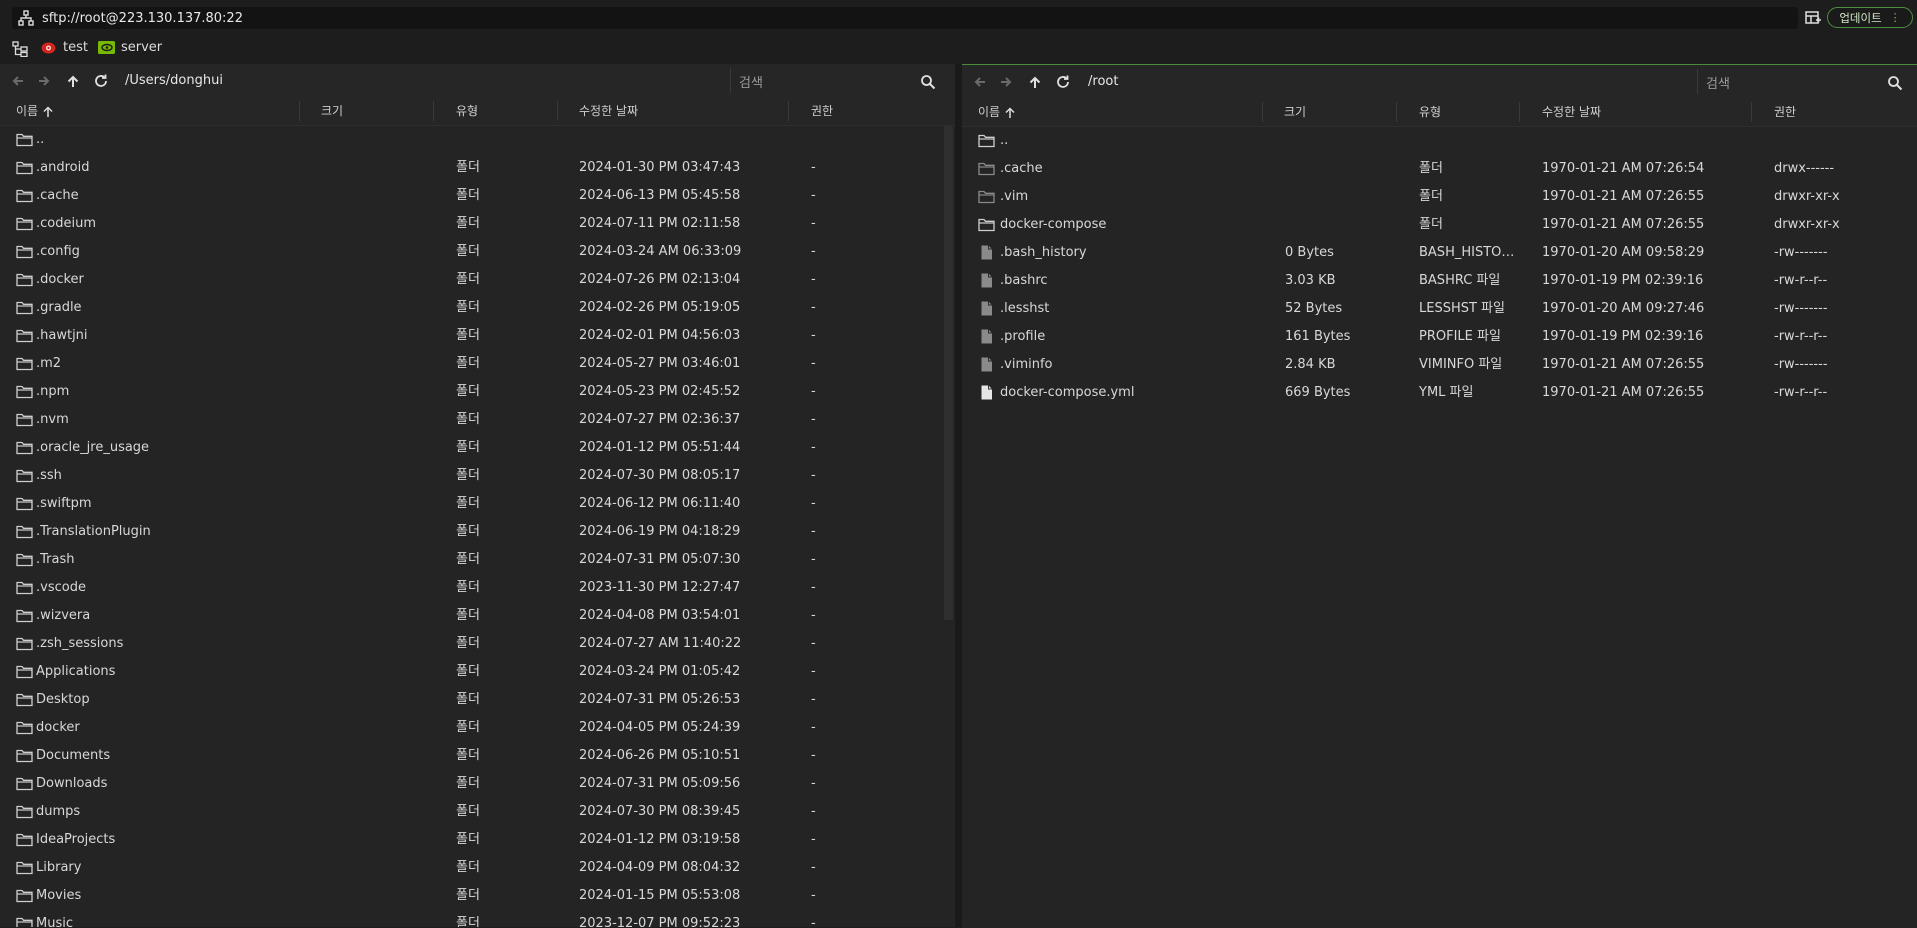 The height and width of the screenshot is (928, 1917). I want to click on file-row: .vim 폴더 1970-01-21 AM 07:26:55 drwxr-xr-x, so click(1439, 197).